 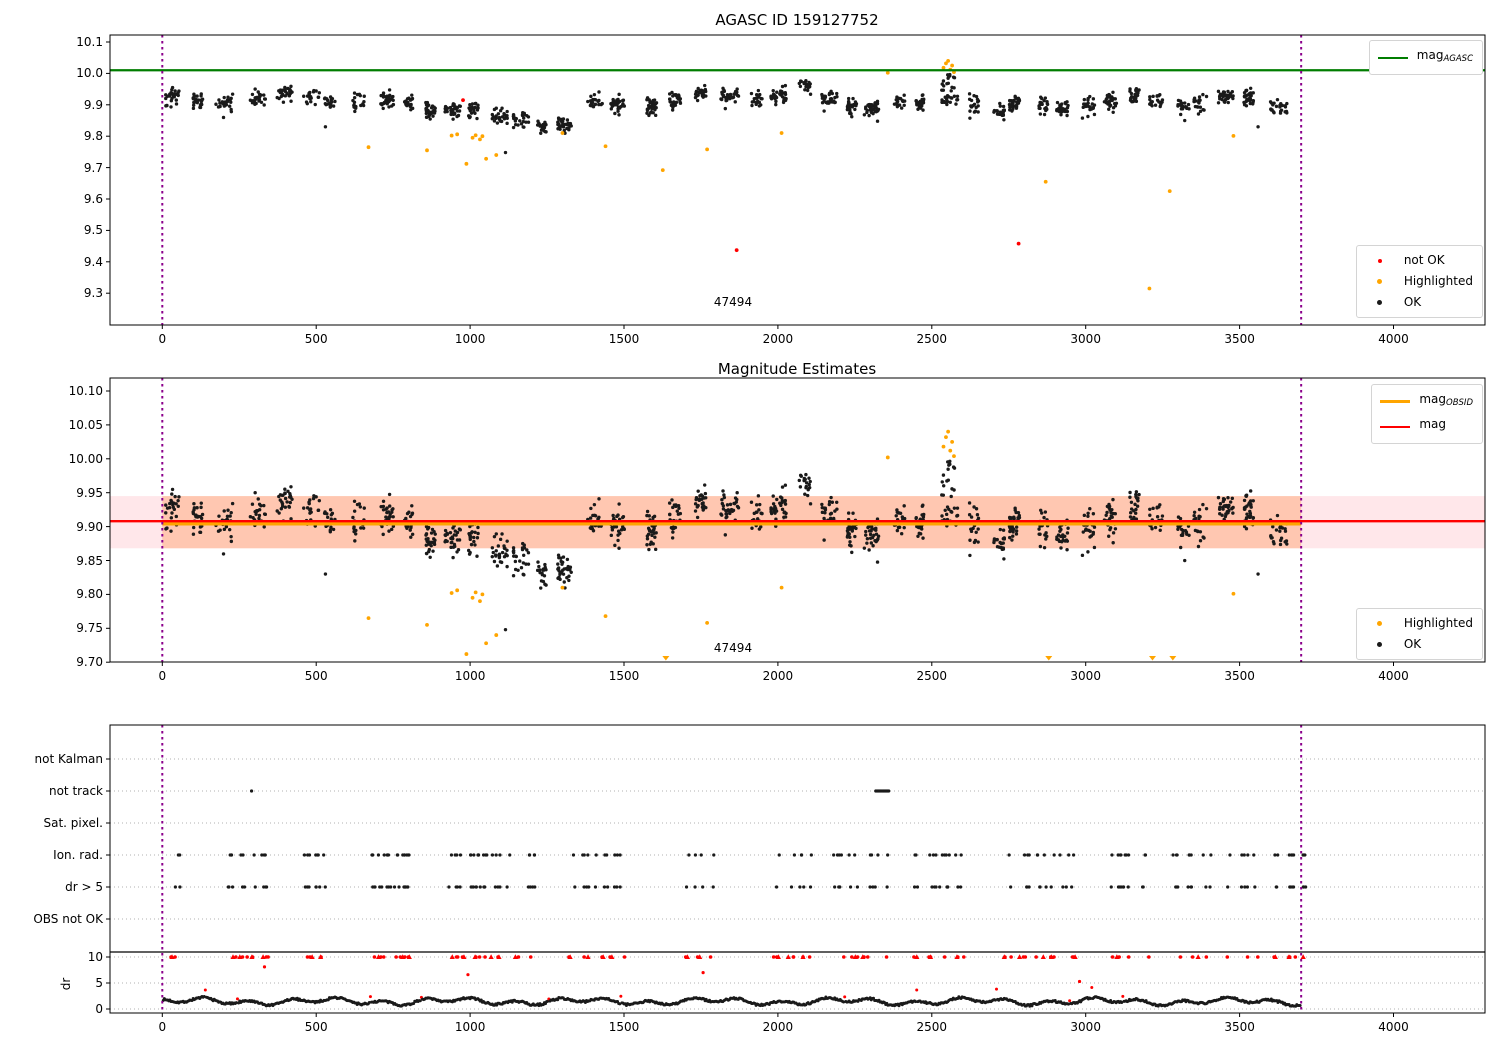 I want to click on panel2-ytick: 10.00, so click(x=85, y=458).